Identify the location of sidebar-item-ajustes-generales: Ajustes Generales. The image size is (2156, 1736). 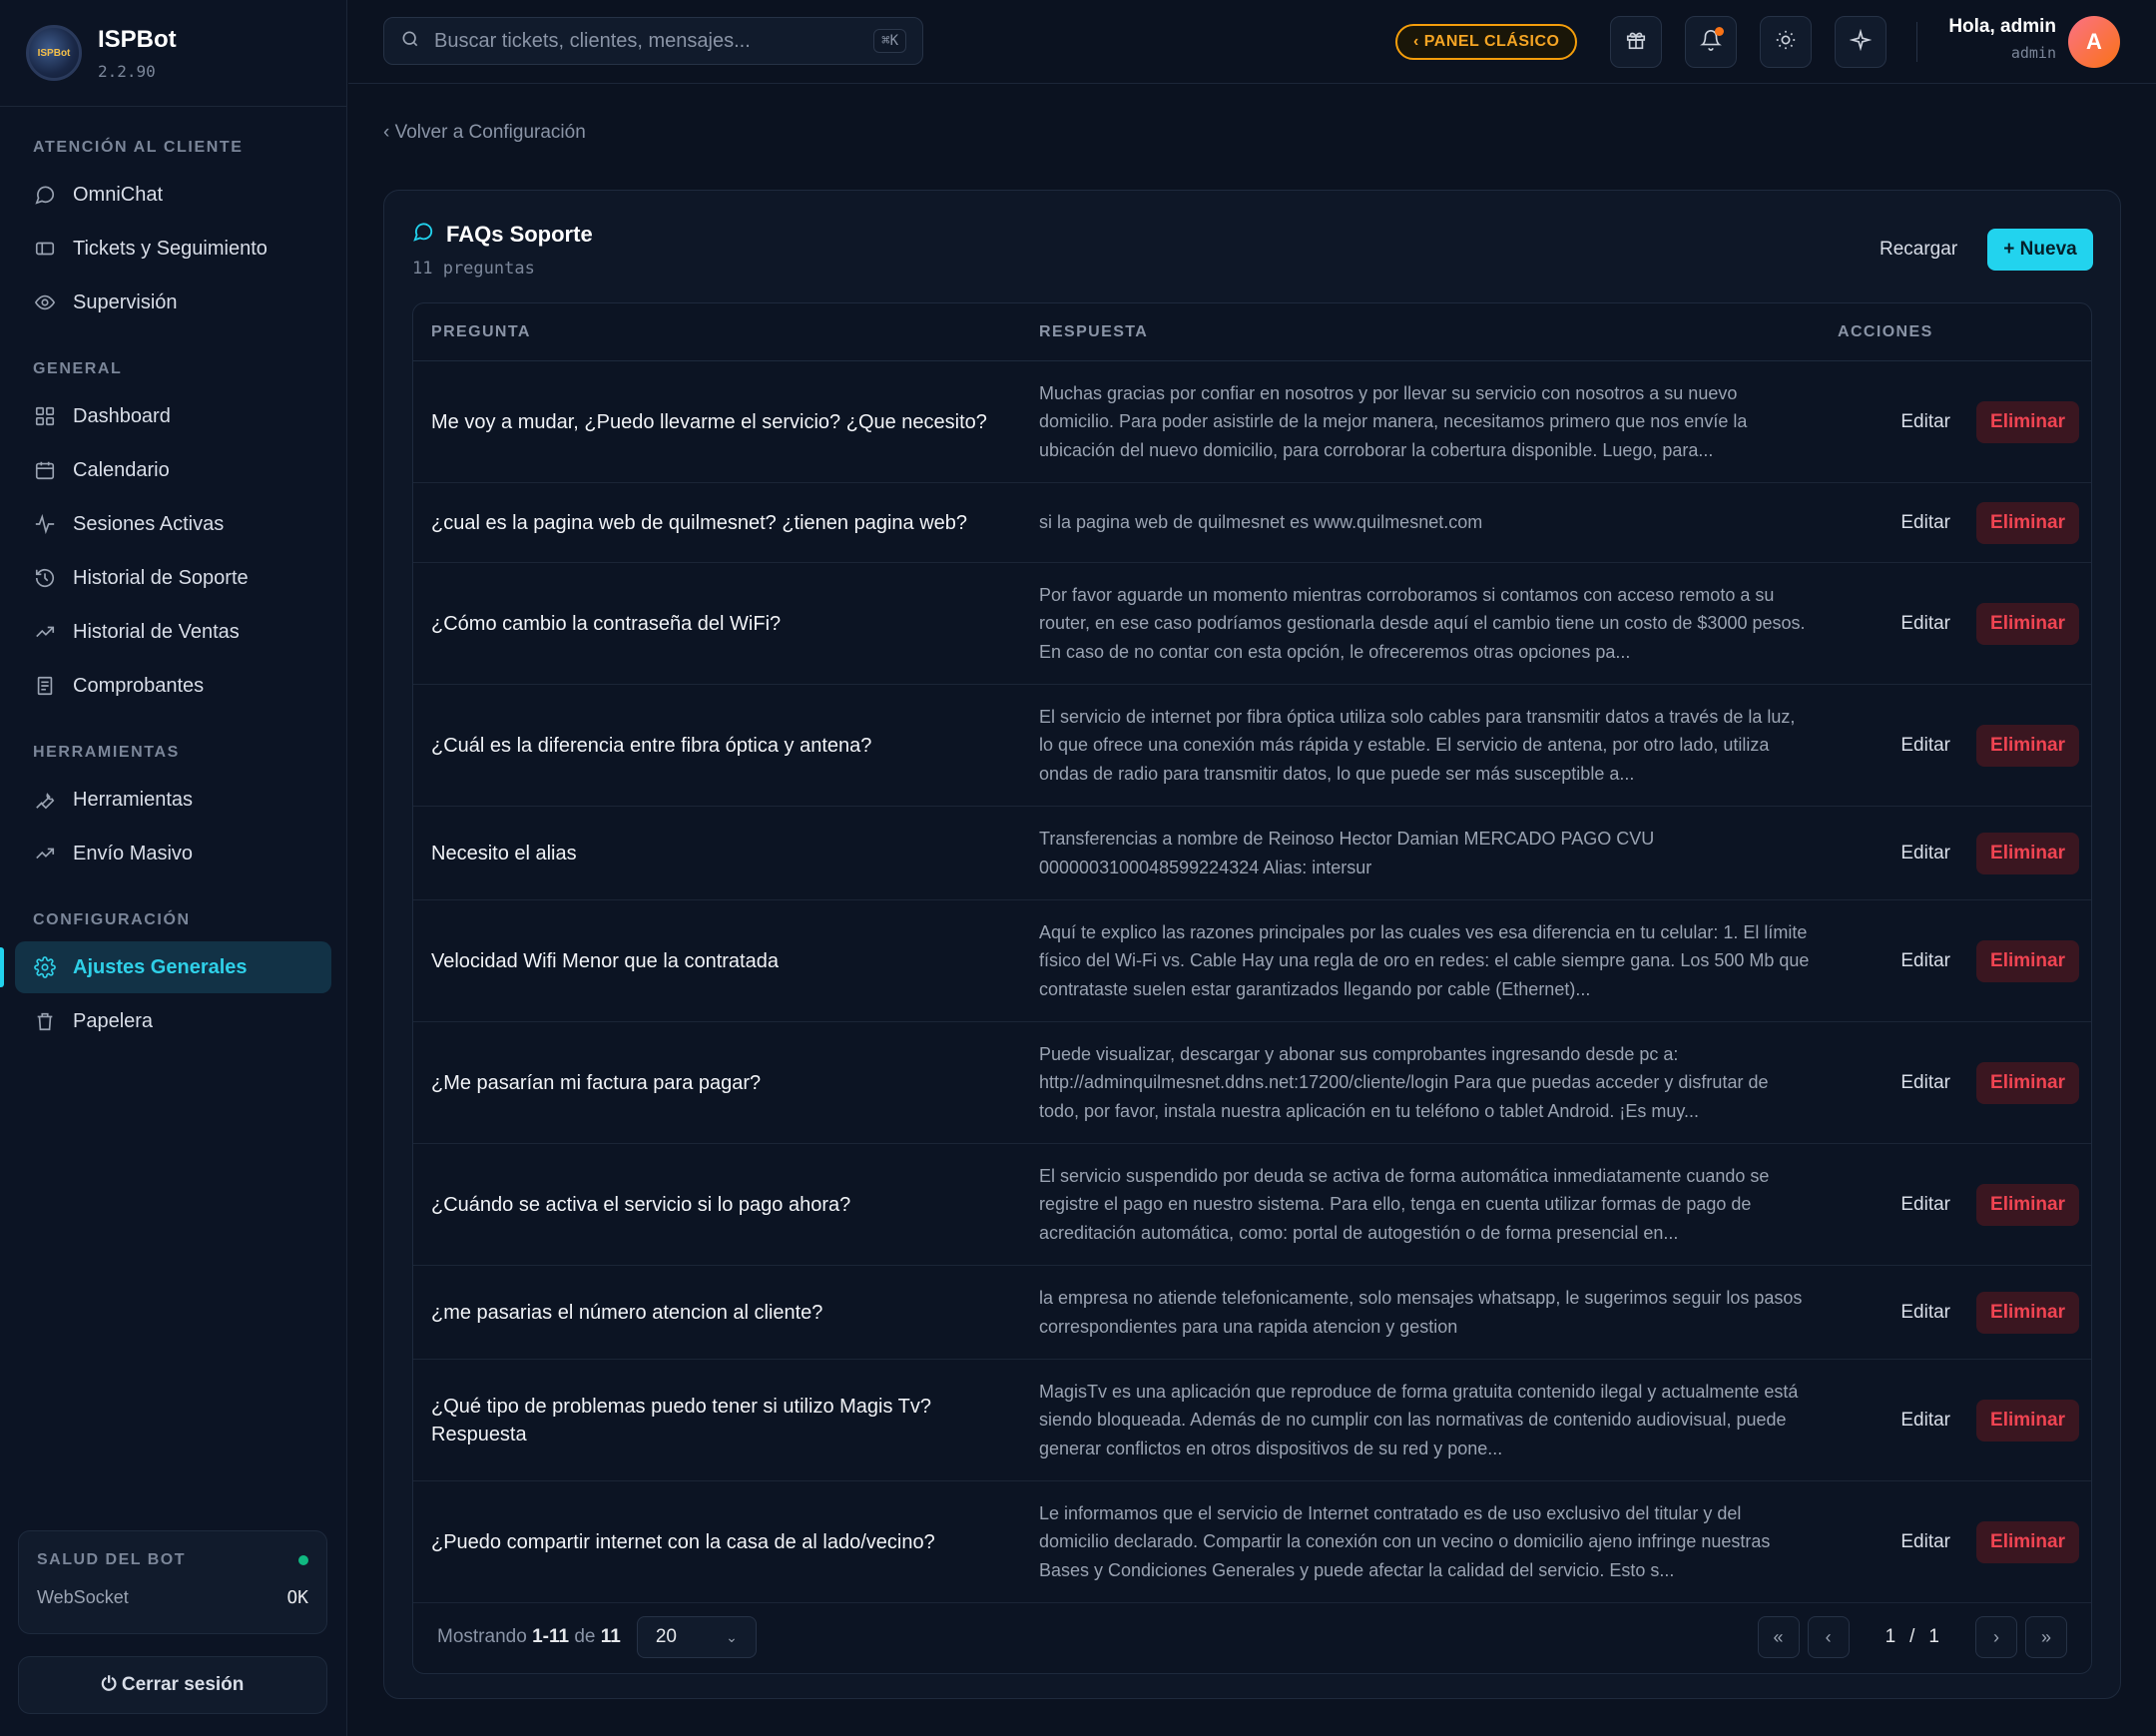
(165, 967).